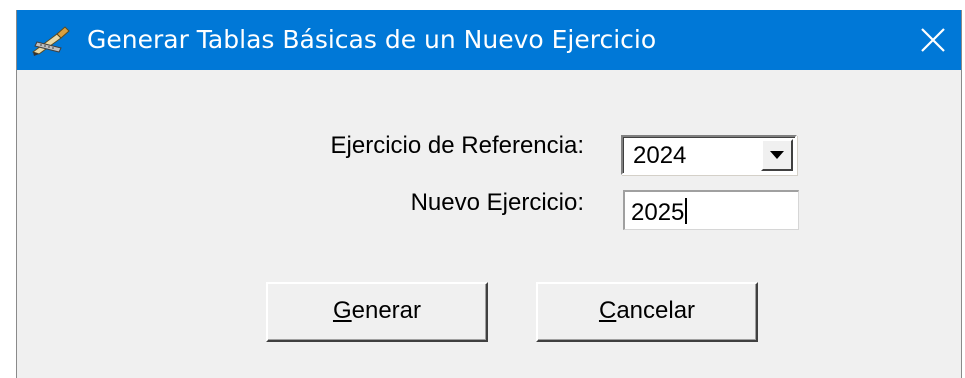 The height and width of the screenshot is (378, 965). I want to click on chevron-down-icon, so click(777, 155).